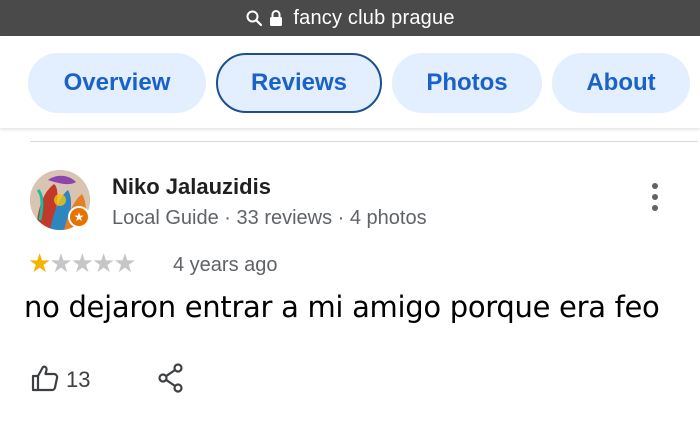 The width and height of the screenshot is (700, 422). I want to click on search-icon, so click(254, 18).